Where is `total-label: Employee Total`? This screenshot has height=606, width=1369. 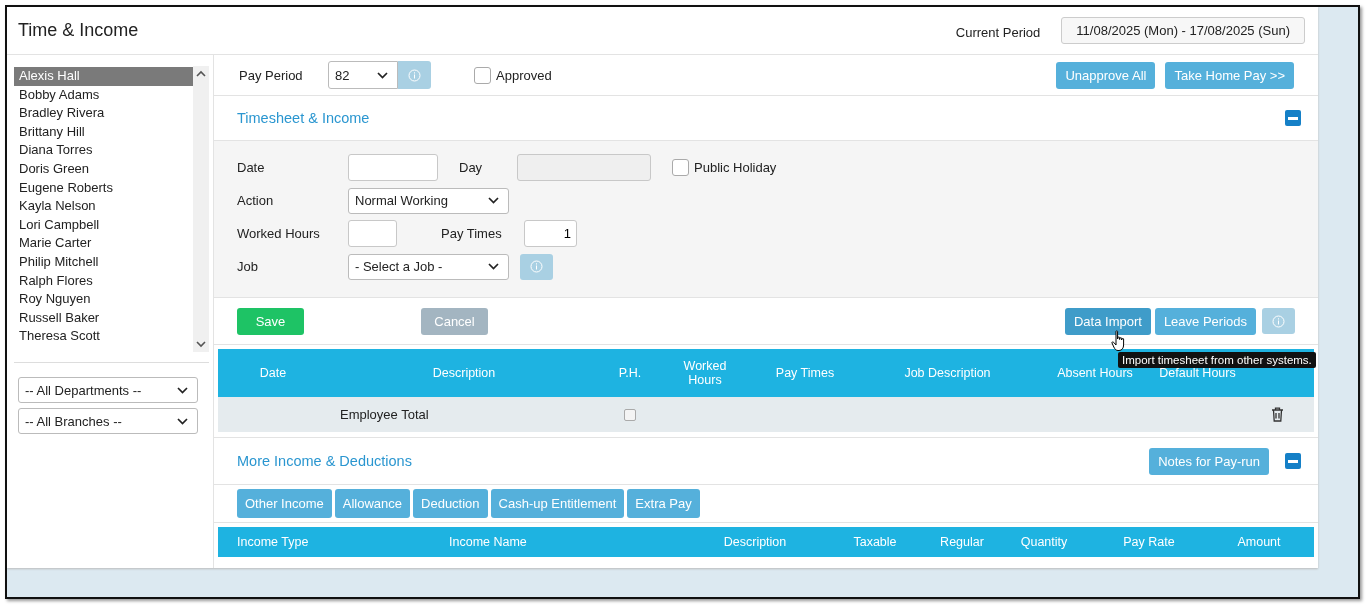 total-label: Employee Total is located at coordinates (384, 414).